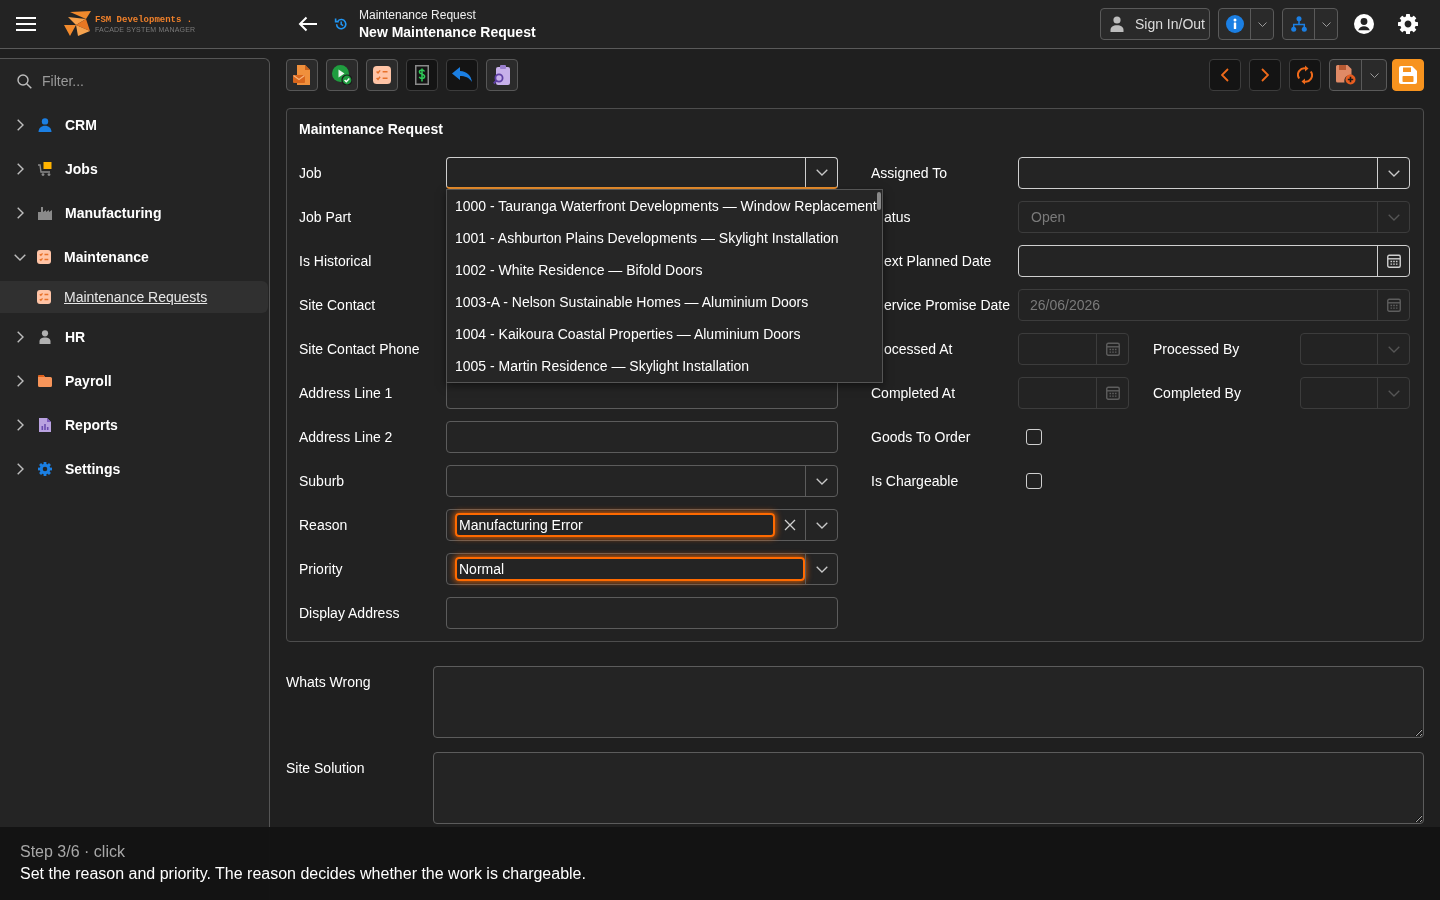 This screenshot has width=1440, height=900. Describe the element at coordinates (335, 261) in the screenshot. I see `field-label: Is Historical` at that location.